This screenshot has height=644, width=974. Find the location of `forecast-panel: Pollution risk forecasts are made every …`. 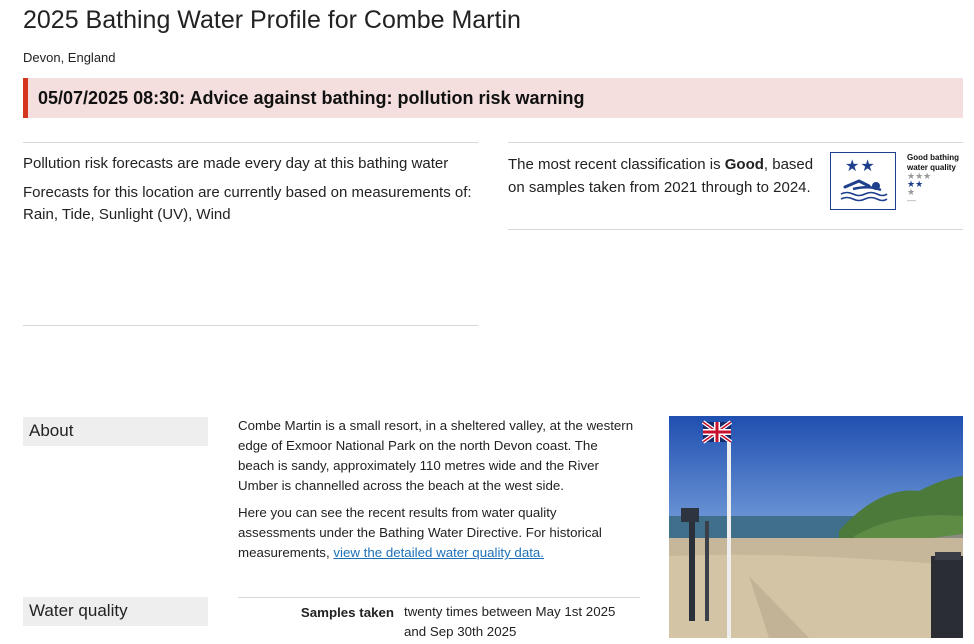

forecast-panel: Pollution risk forecasts are made every … is located at coordinates (250, 234).